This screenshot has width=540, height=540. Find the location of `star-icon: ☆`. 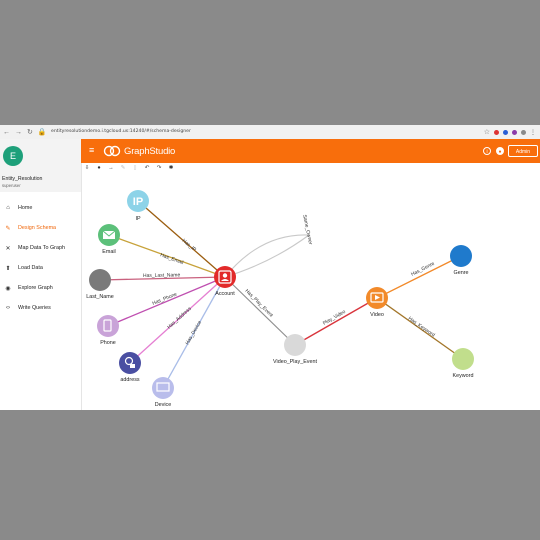

star-icon: ☆ is located at coordinates (487, 132).